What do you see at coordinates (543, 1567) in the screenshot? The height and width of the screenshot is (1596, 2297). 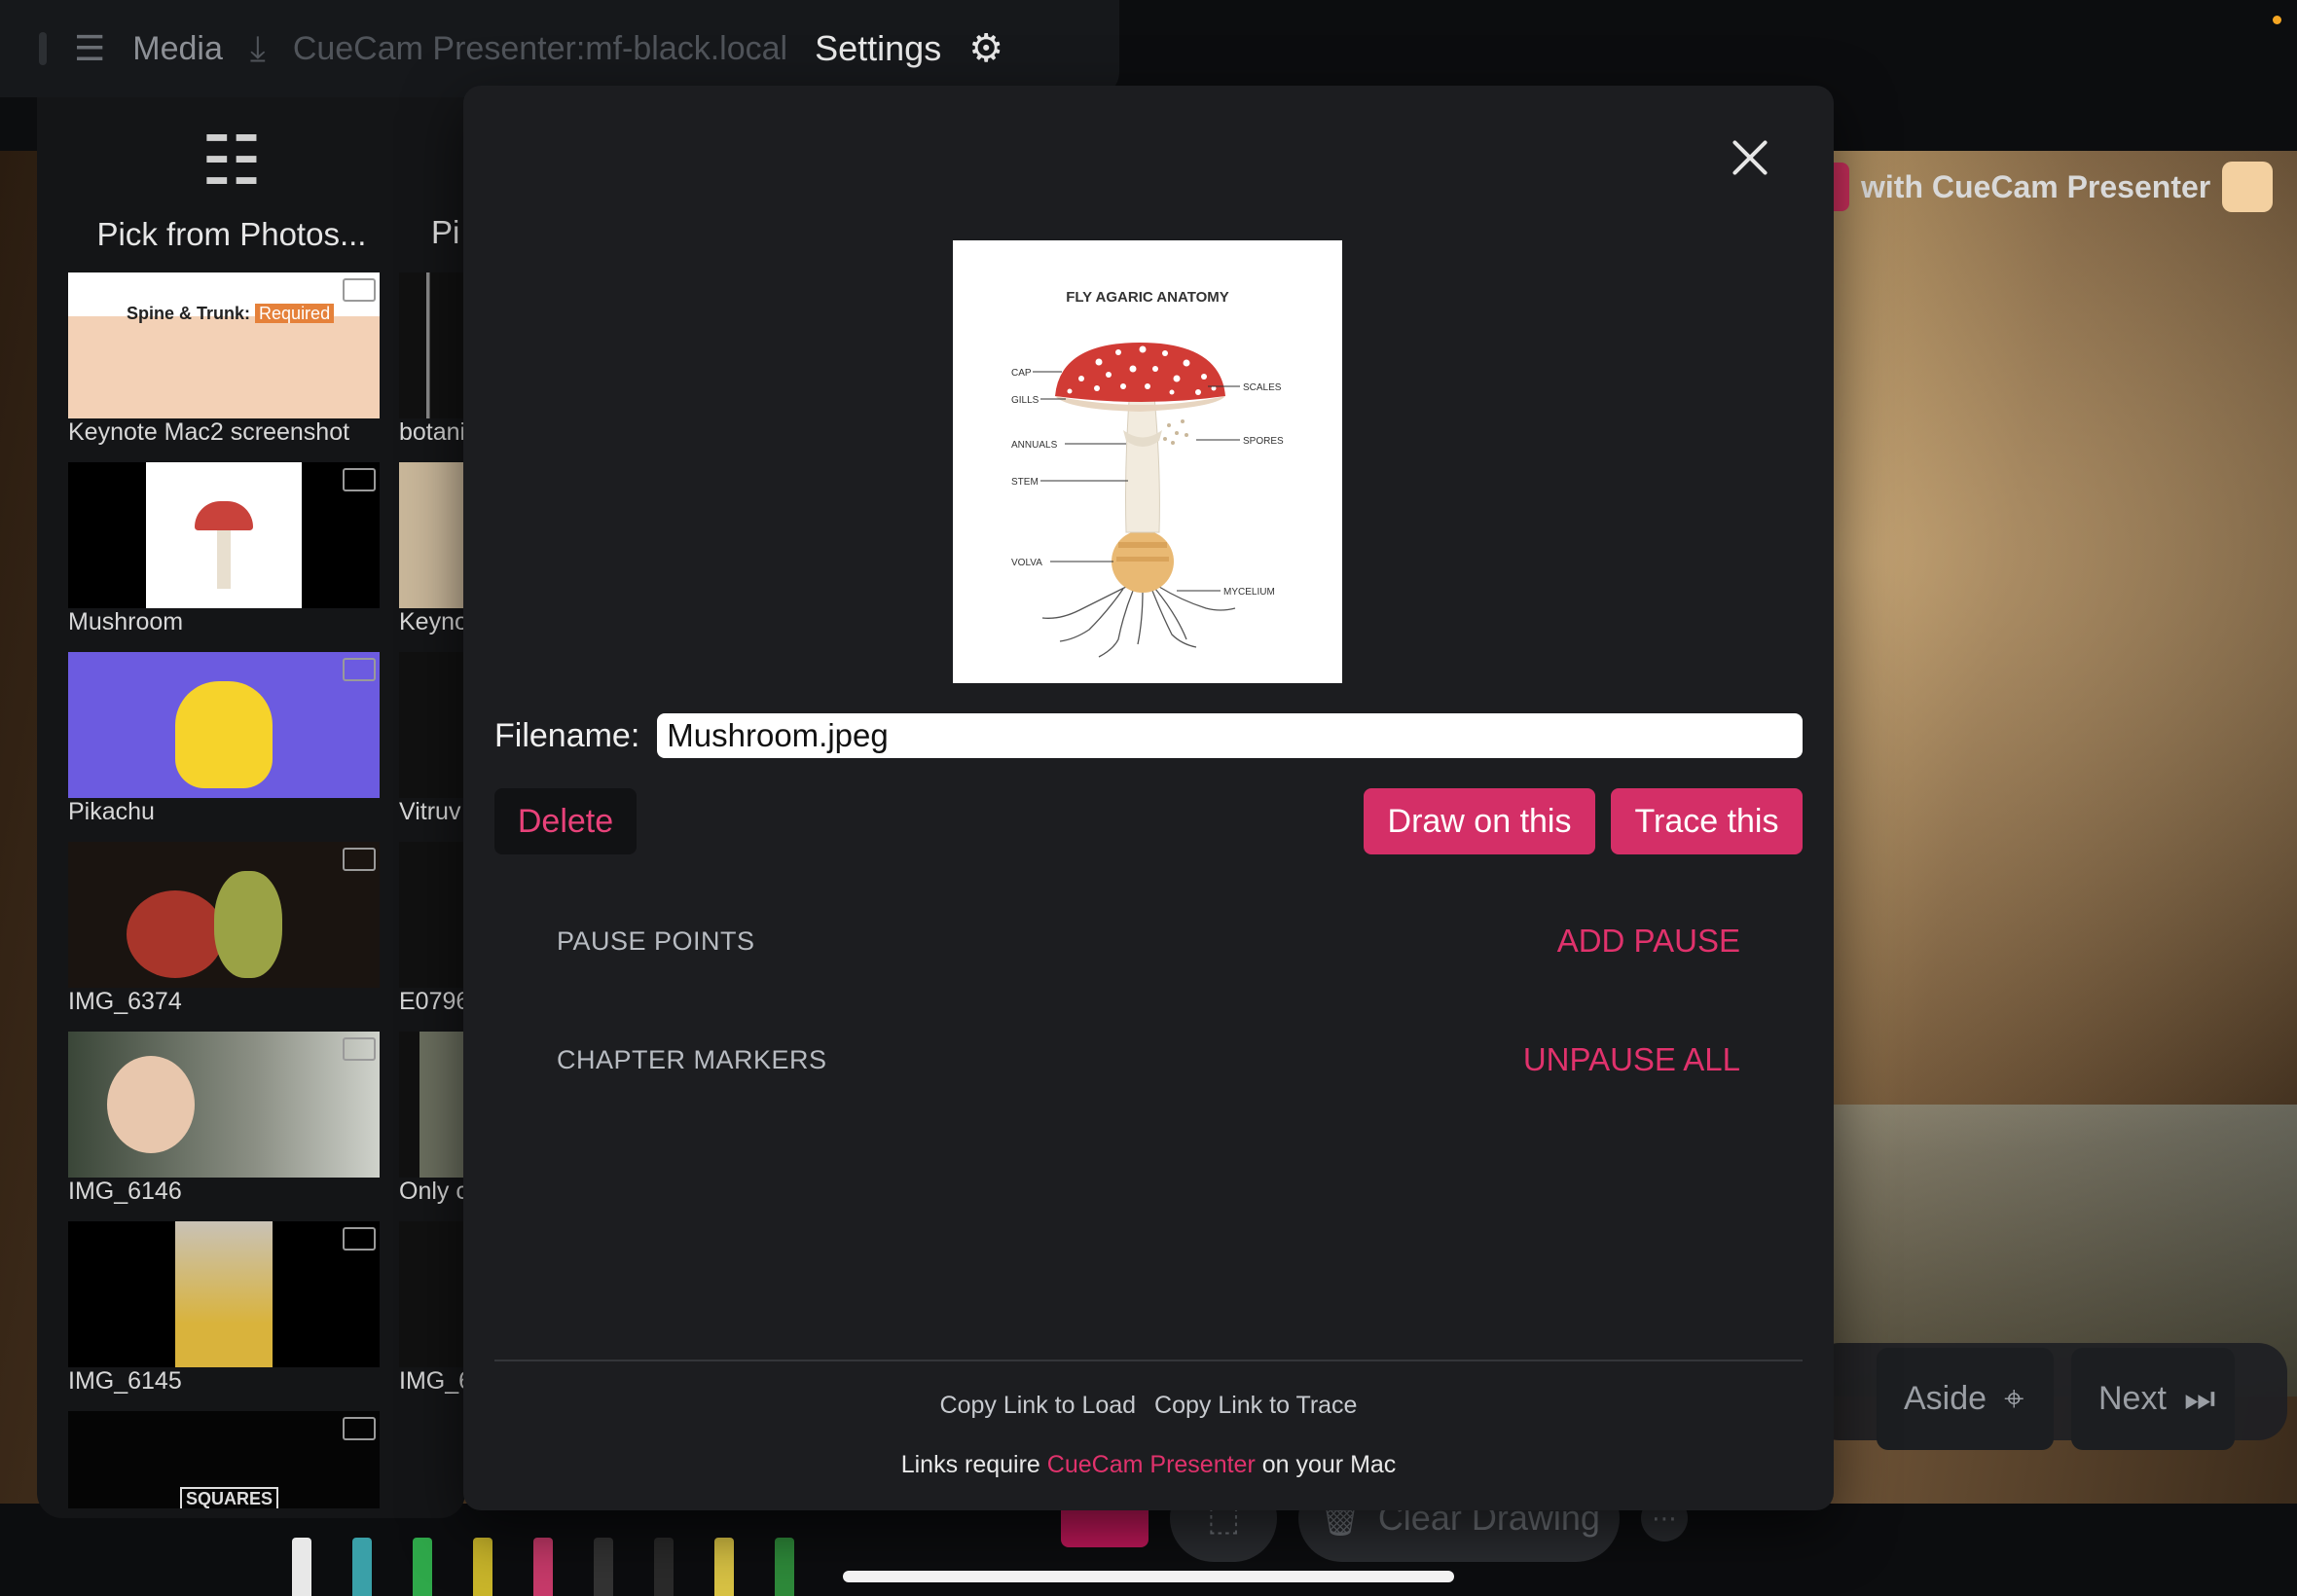 I see `pen-pink` at bounding box center [543, 1567].